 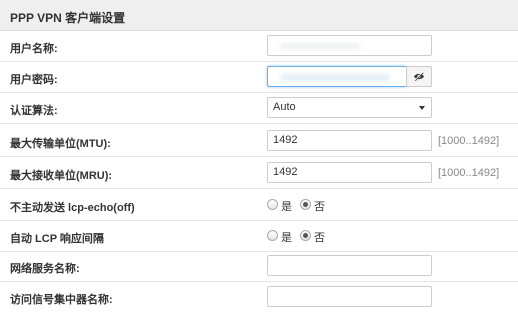 What do you see at coordinates (57, 239) in the screenshot?
I see `auto-lcp-label: 自动 LCP 响应间隔` at bounding box center [57, 239].